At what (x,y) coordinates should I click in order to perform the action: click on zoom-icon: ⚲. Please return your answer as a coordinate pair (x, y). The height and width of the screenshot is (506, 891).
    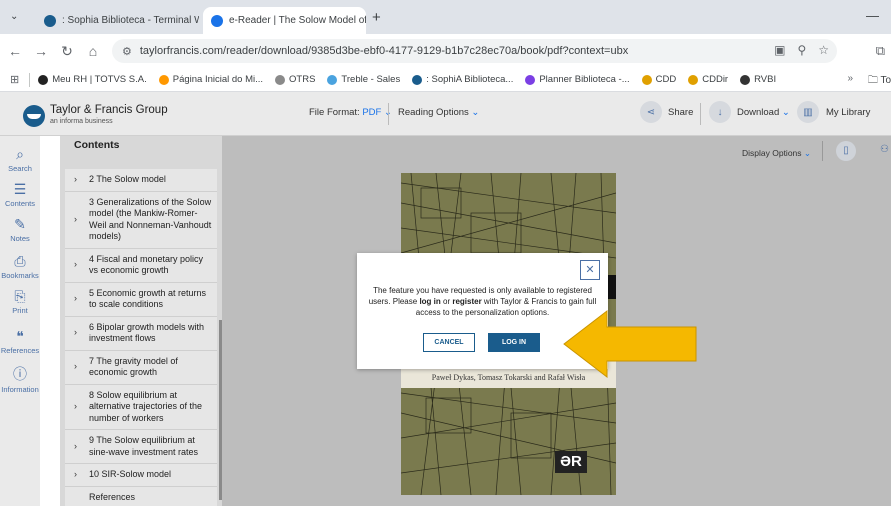
    Looking at the image, I should click on (801, 50).